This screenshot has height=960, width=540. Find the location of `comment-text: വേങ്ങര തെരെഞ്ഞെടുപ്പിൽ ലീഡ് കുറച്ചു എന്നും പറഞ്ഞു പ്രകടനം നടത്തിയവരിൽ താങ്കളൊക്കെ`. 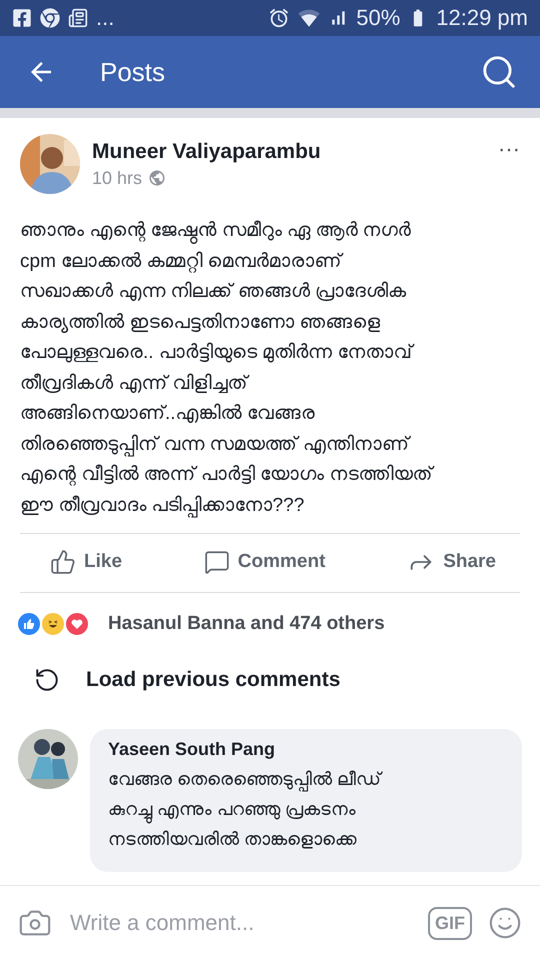

comment-text: വേങ്ങര തെരെഞ്ഞെടുപ്പിൽ ലീഡ് കുറച്ചു എന്നും പറഞ്ഞു പ്രകടനം നടത്തിയവരിൽ താങ്കളൊക്കെ is located at coordinates (246, 809).